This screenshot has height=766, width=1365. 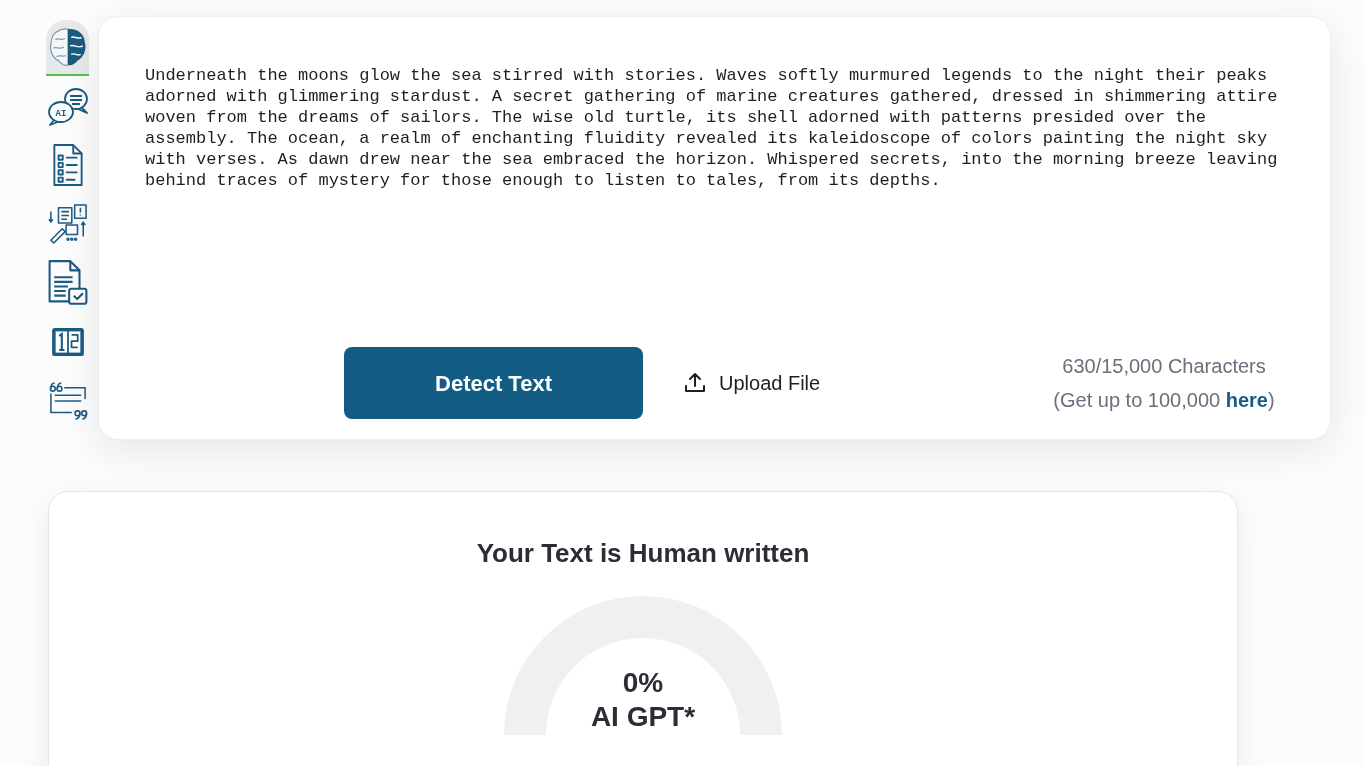 I want to click on upload-icon, so click(x=695, y=383).